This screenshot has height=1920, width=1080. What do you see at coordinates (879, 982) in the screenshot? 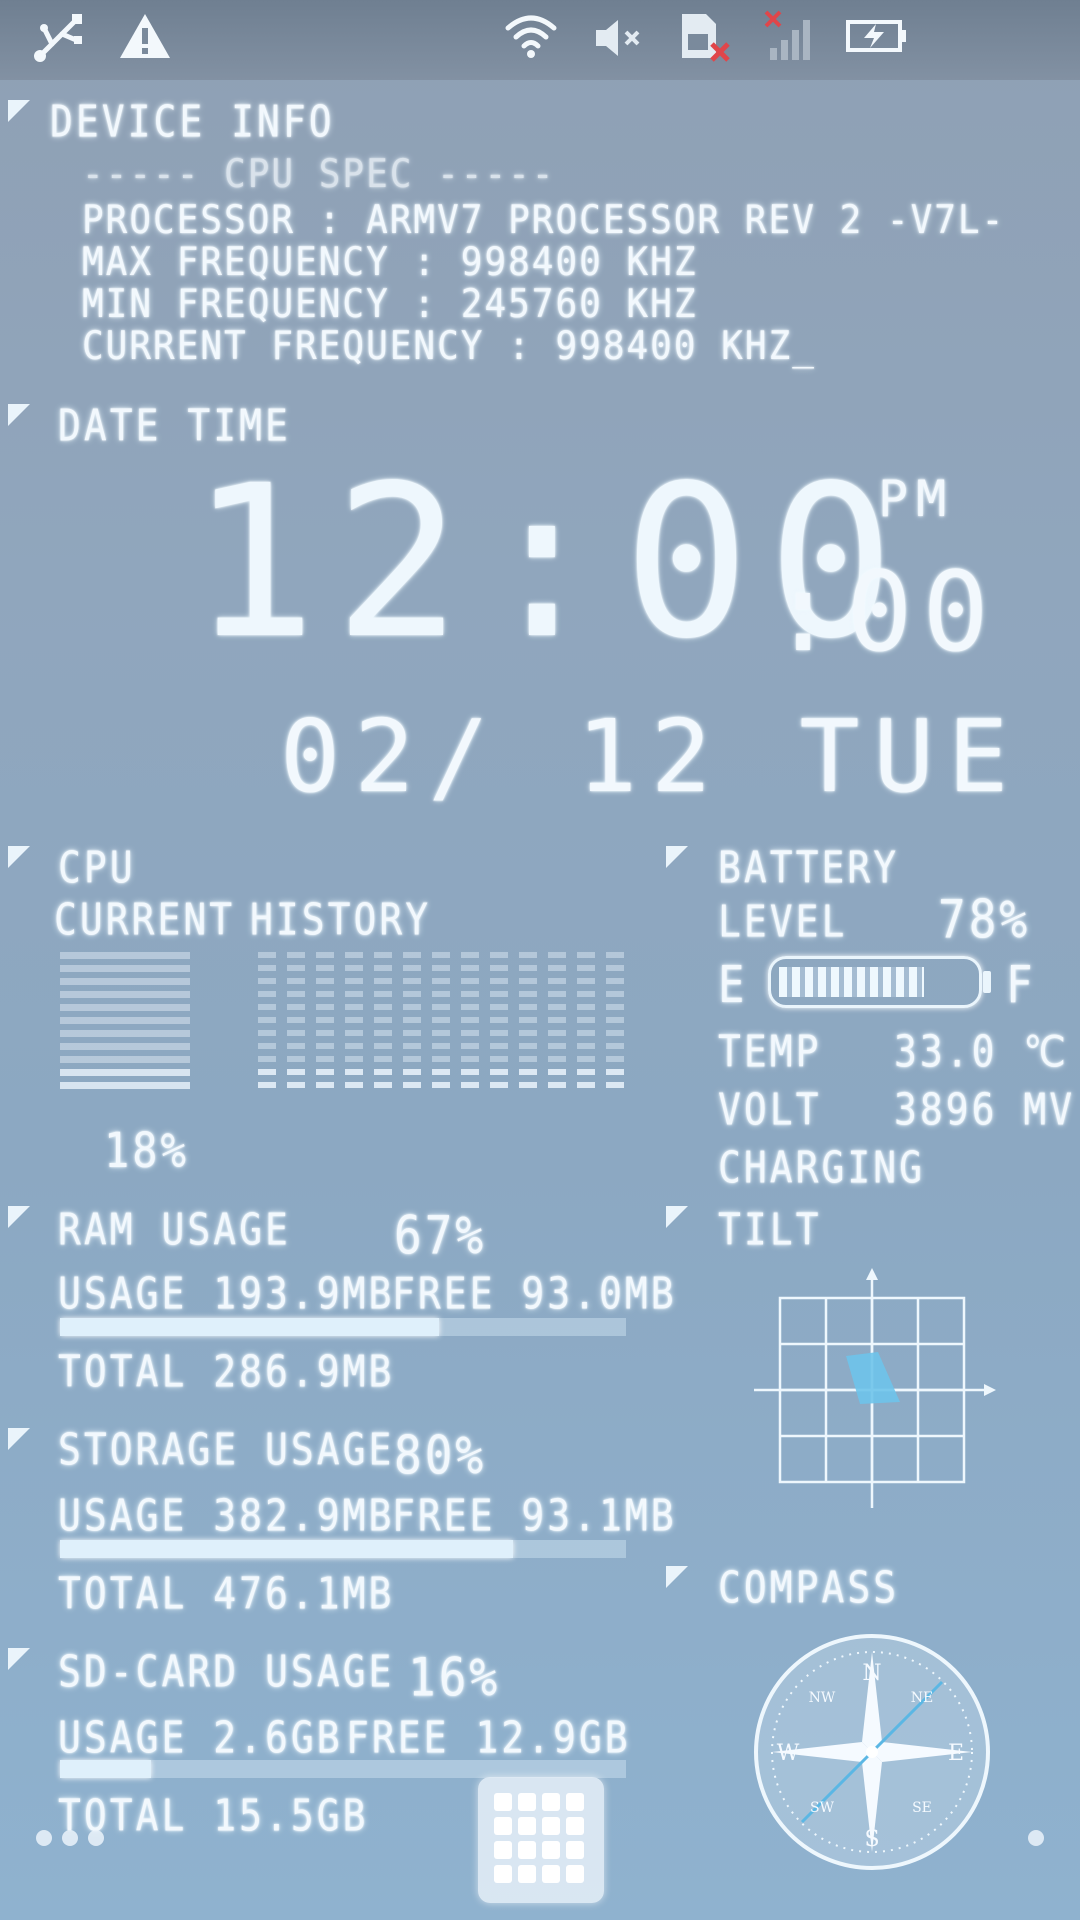
I see `battery-gauge` at bounding box center [879, 982].